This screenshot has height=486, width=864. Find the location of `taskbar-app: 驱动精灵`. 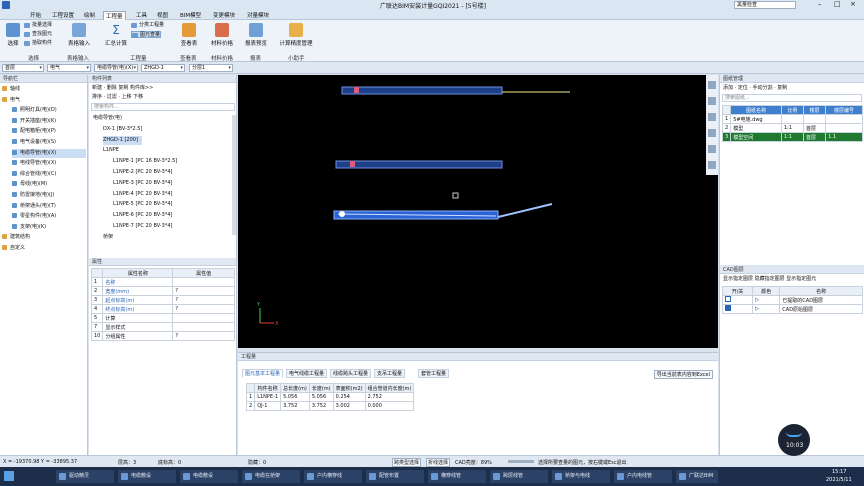

taskbar-app: 驱动精灵 is located at coordinates (85, 476).